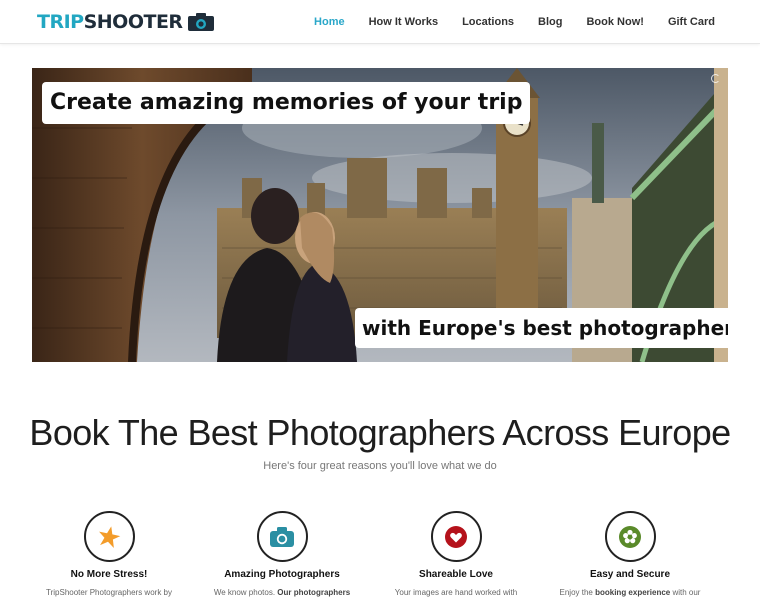  What do you see at coordinates (109, 592) in the screenshot?
I see `feature-description: TripShooter Photographers work by` at bounding box center [109, 592].